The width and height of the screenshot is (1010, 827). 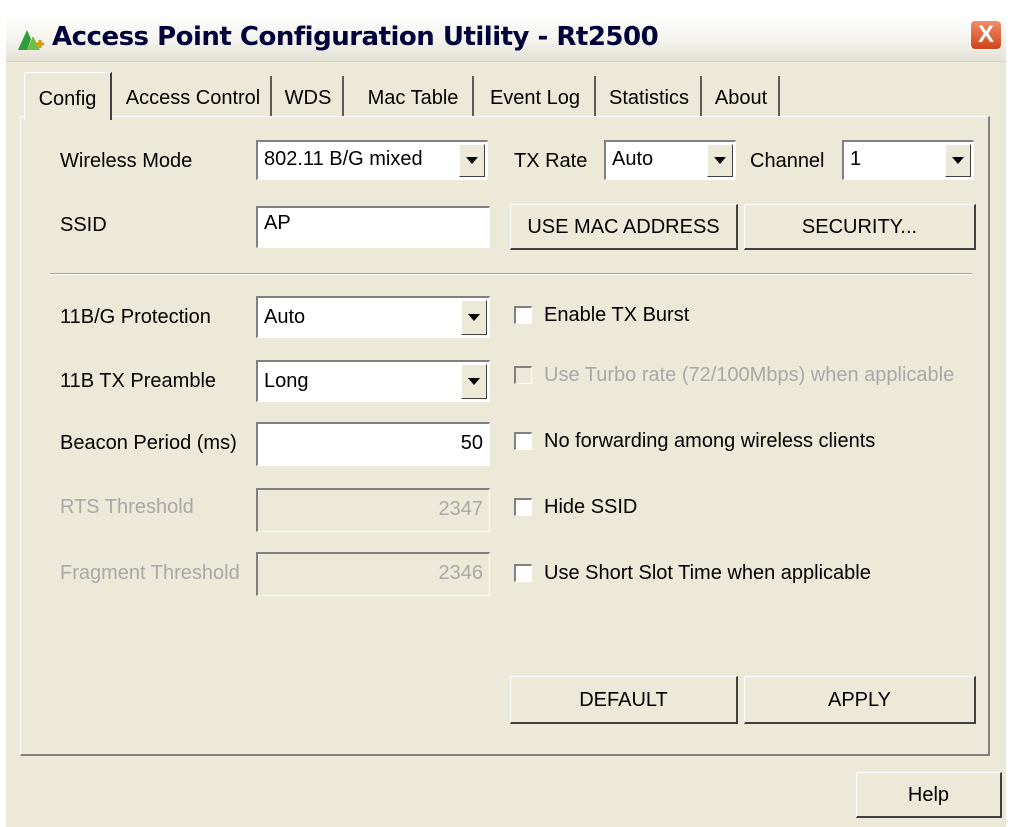 What do you see at coordinates (591, 507) in the screenshot?
I see `hide-ssid-label: Hide SSID` at bounding box center [591, 507].